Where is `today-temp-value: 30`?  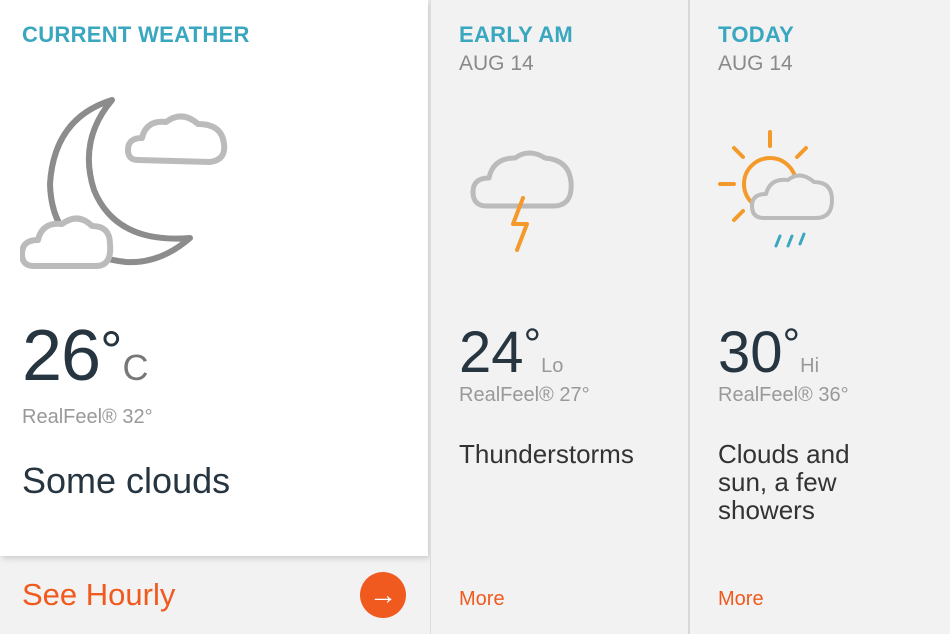 today-temp-value: 30 is located at coordinates (750, 352).